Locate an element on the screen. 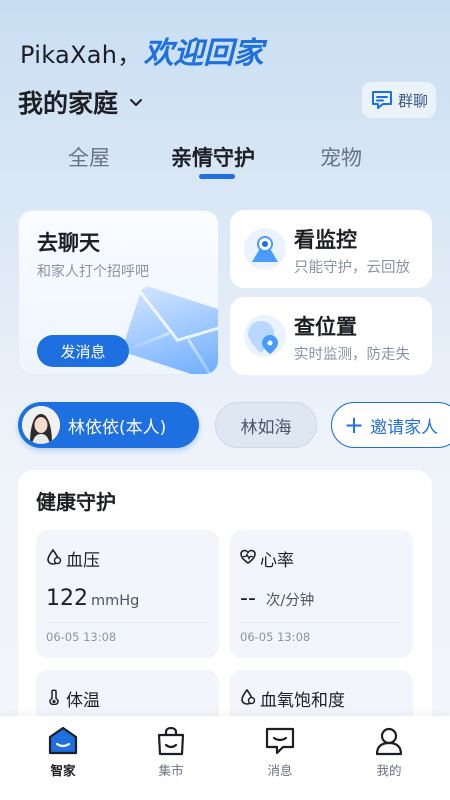  location-card: 查位置 实时监测，防走失 is located at coordinates (331, 336).